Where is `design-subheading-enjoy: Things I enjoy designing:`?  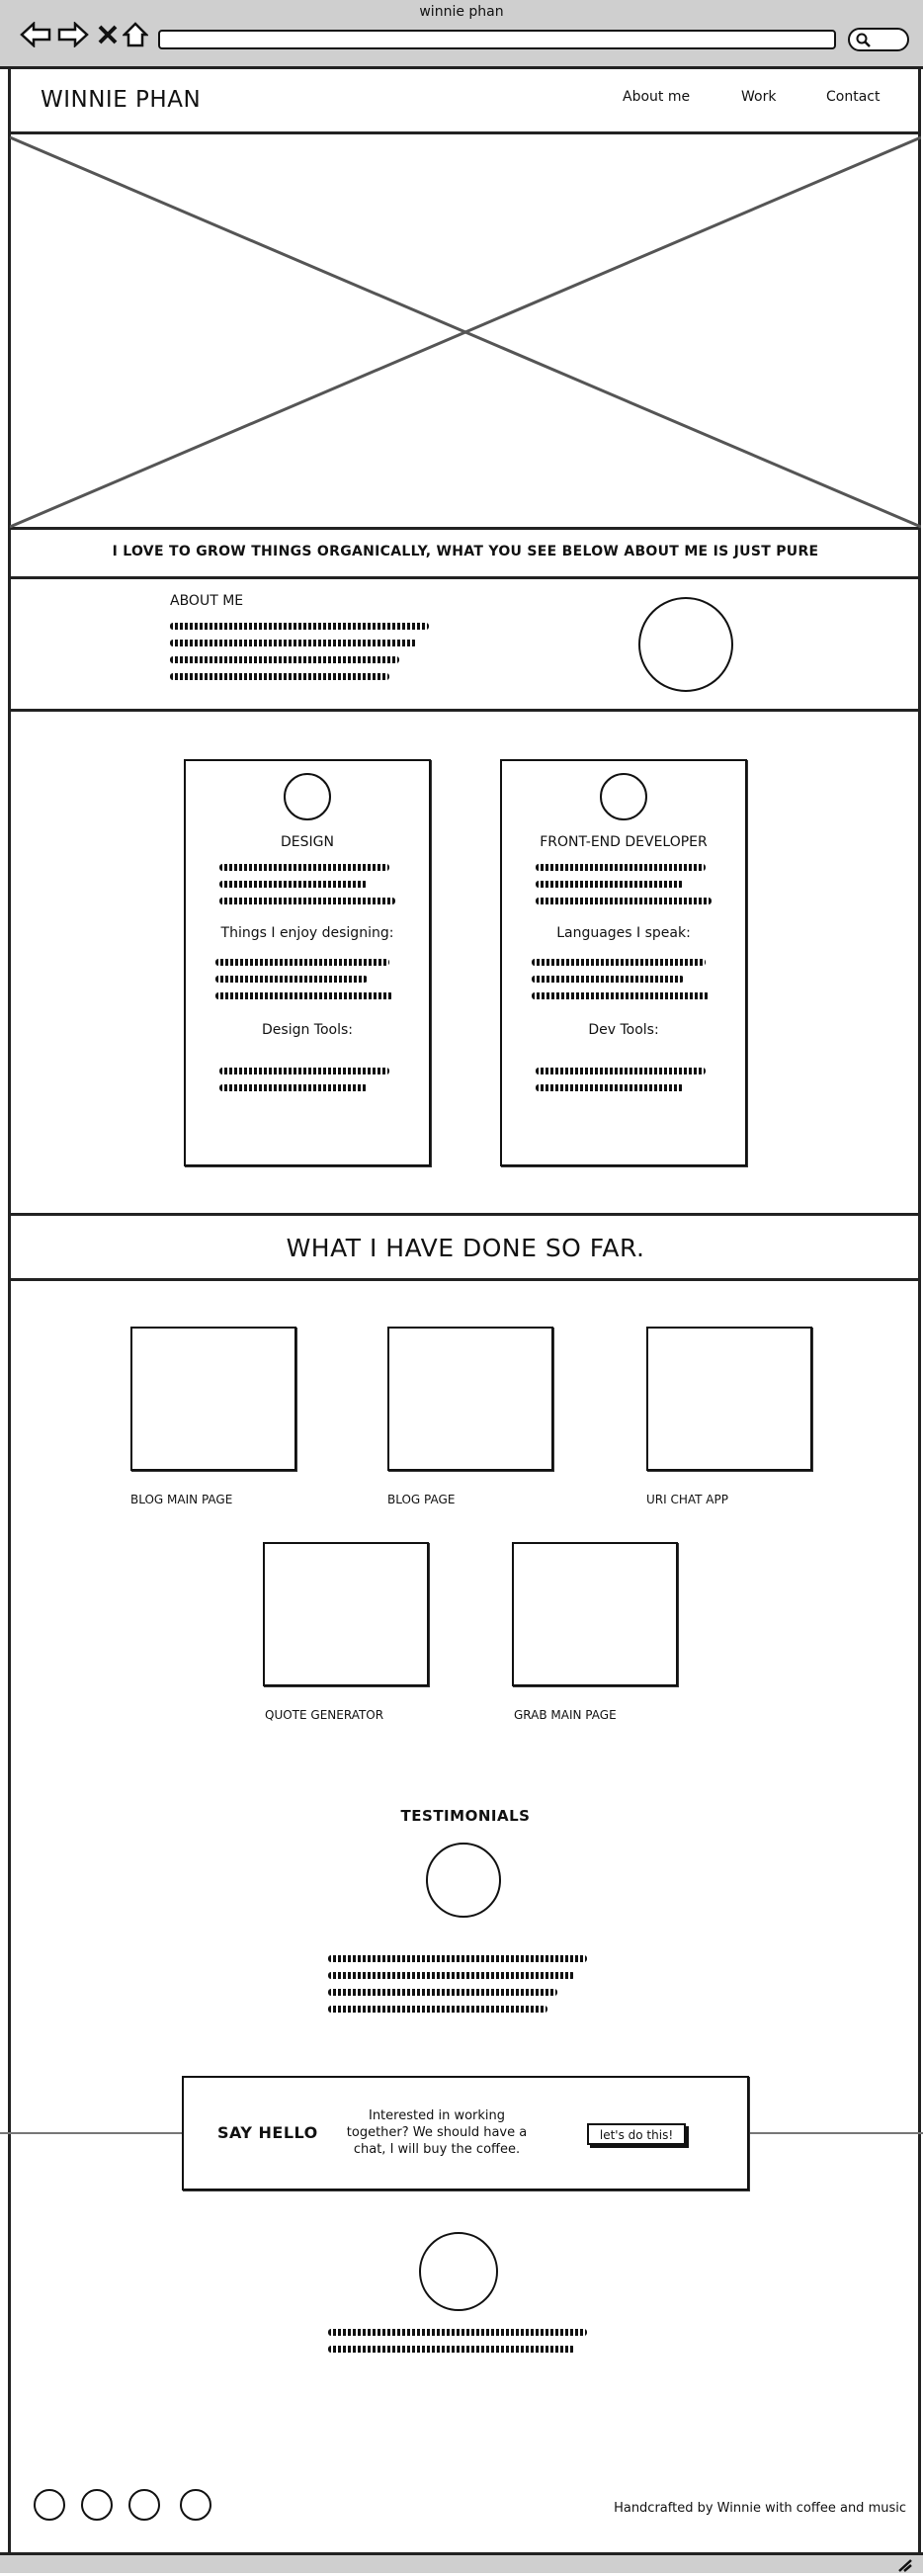
design-subheading-enjoy: Things I enjoy designing: is located at coordinates (307, 933).